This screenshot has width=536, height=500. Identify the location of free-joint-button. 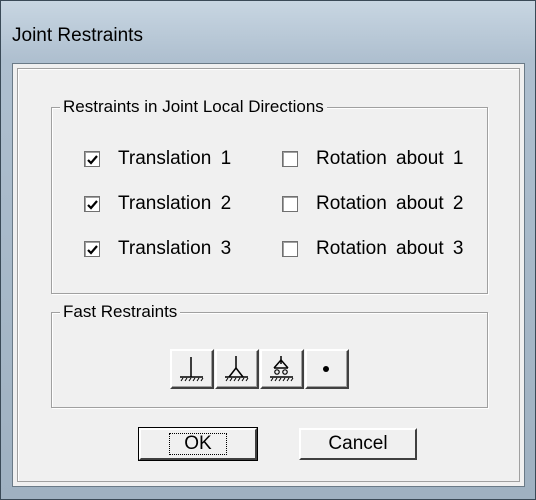
(327, 369).